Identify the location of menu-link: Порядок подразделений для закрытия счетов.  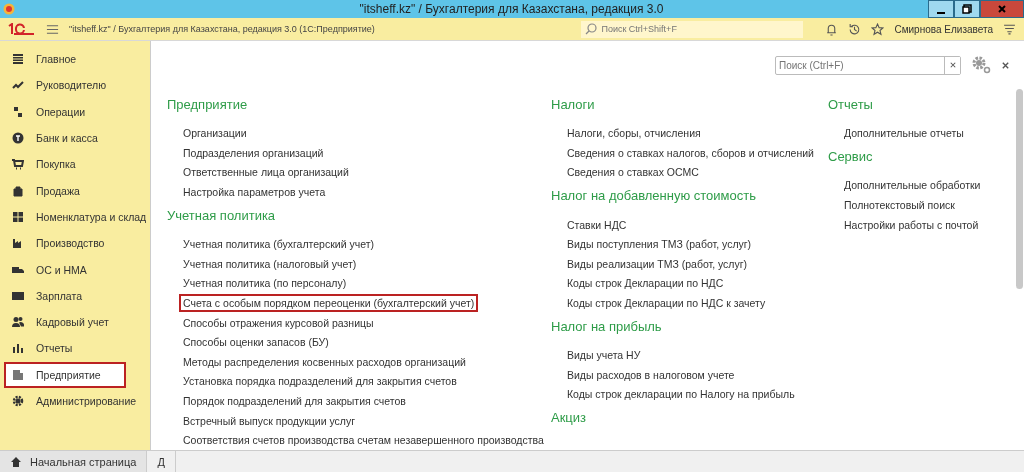
(294, 400).